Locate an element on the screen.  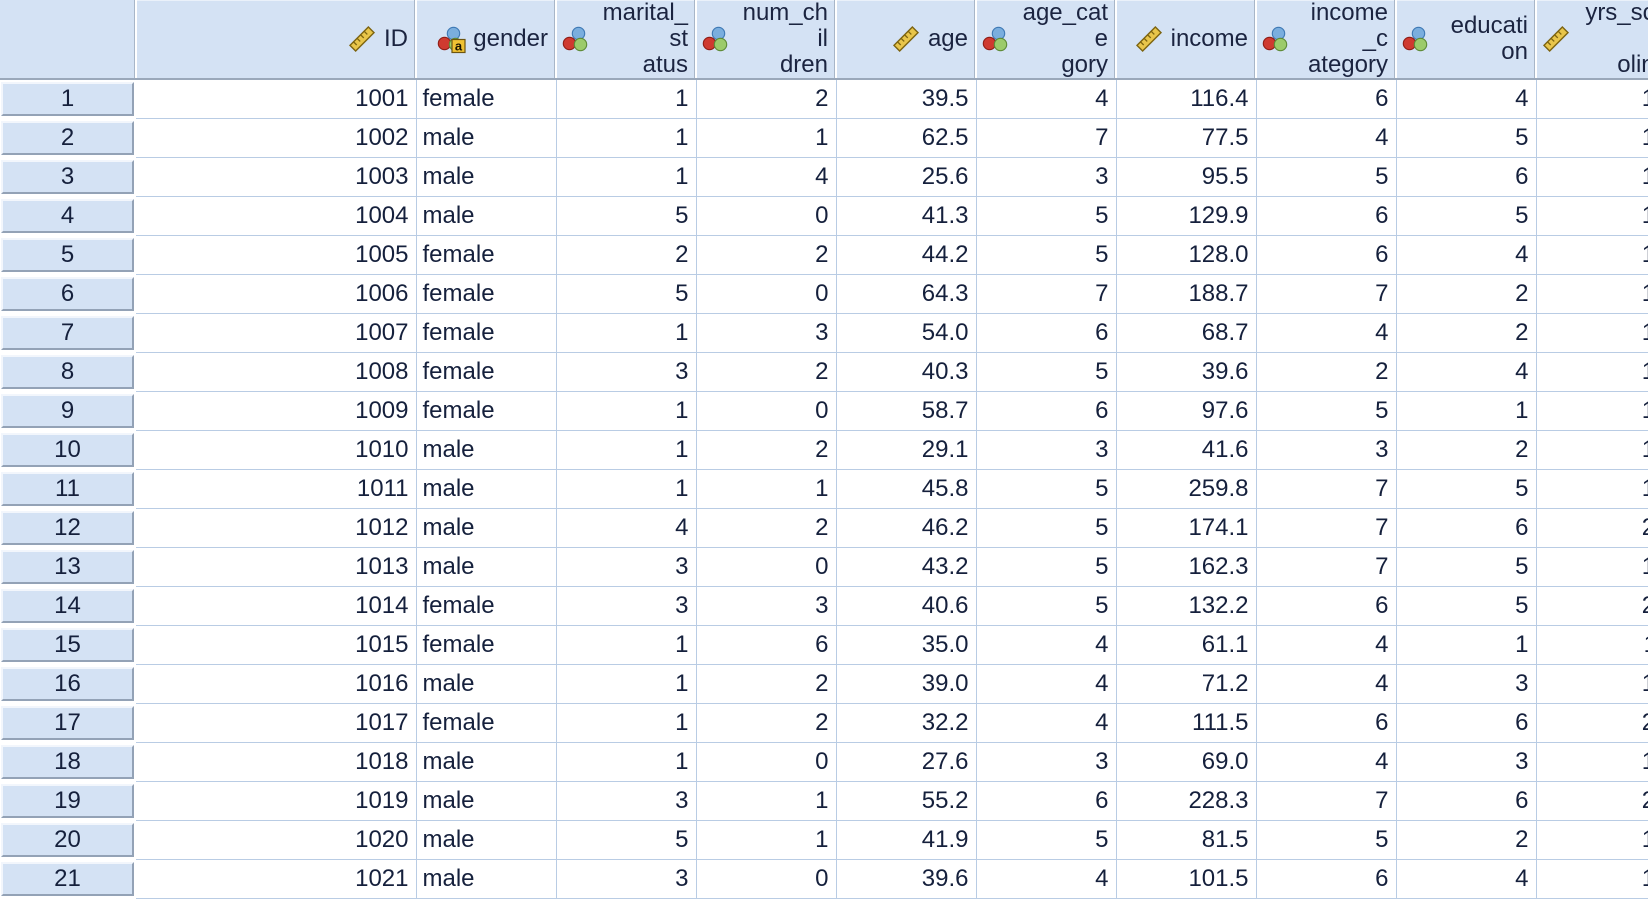
cell-education-row-16: 3 is located at coordinates (1466, 684).